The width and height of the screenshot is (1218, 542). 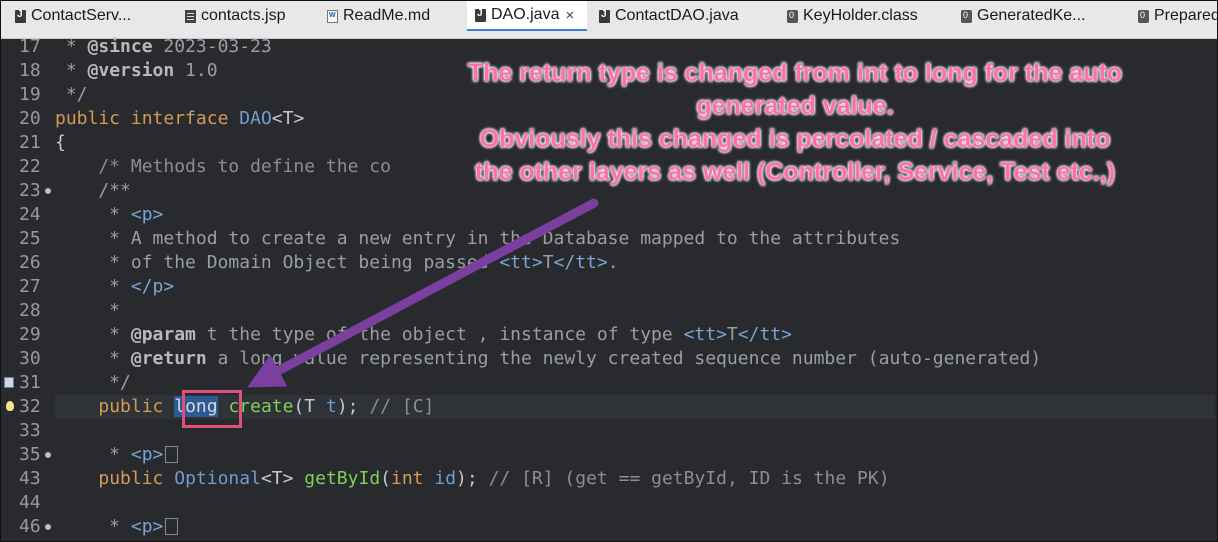 I want to click on code-token: @version, so click(x=131, y=70).